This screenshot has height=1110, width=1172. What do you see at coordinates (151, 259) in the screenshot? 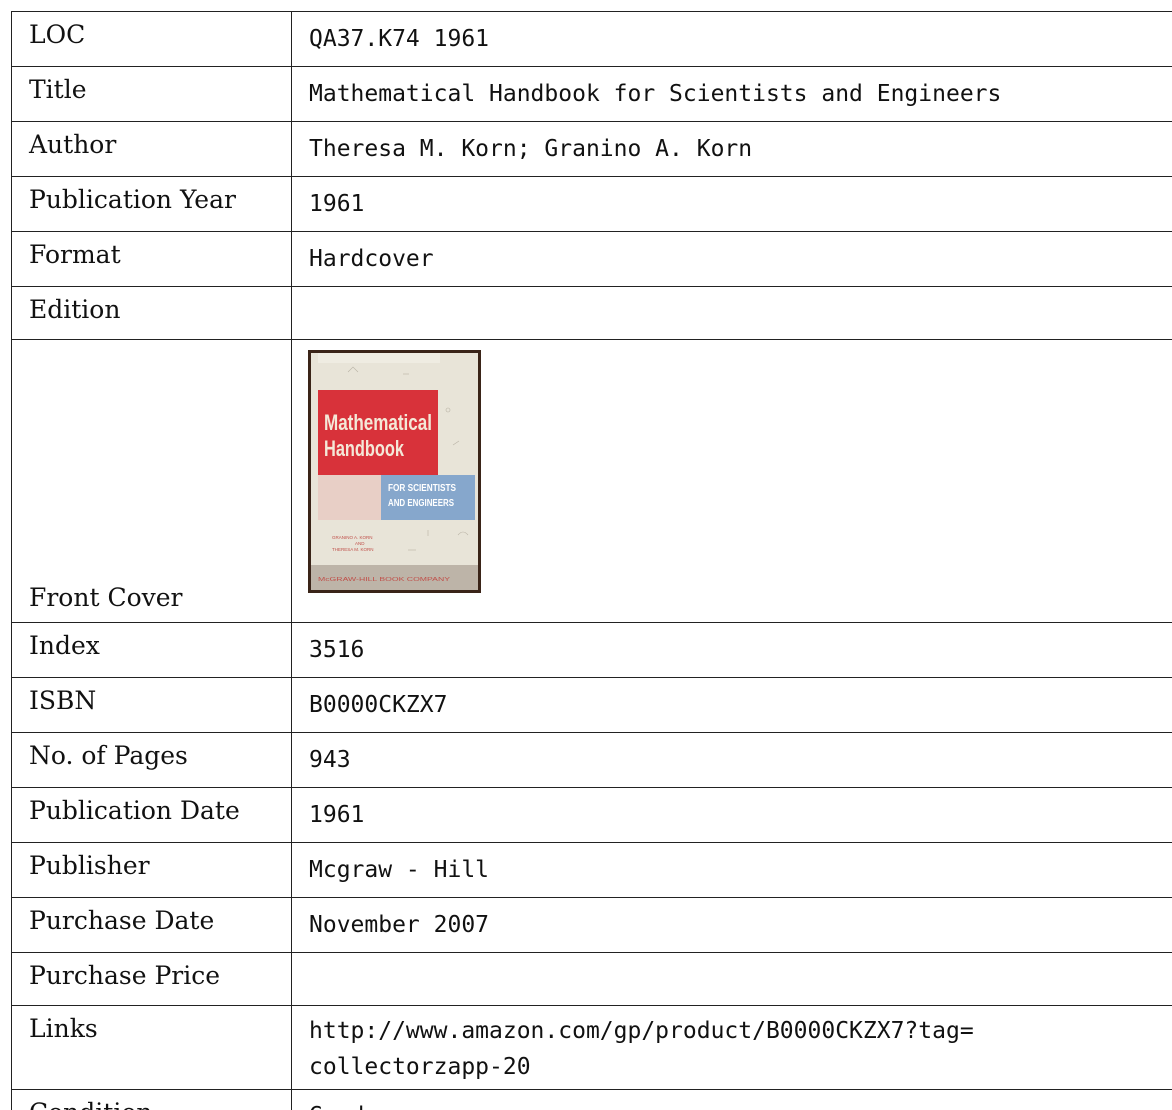
I see `format-label: Format` at bounding box center [151, 259].